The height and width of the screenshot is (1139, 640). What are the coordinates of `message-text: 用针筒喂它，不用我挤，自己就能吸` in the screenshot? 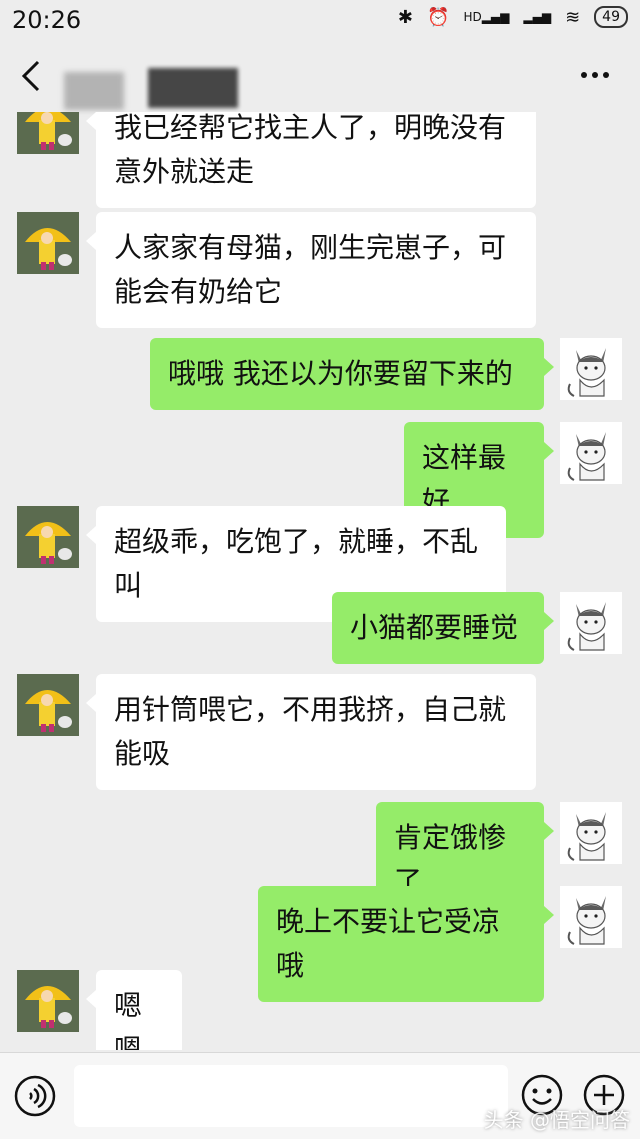 It's located at (310, 731).